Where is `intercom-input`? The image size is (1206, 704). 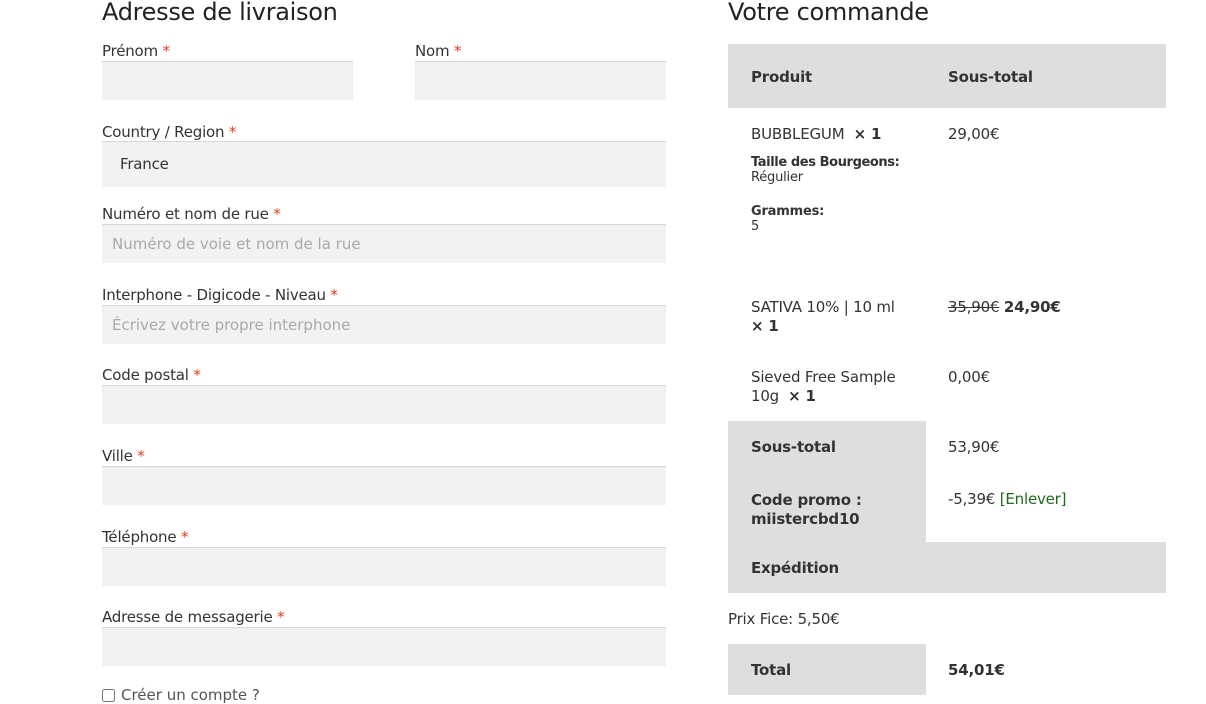
intercom-input is located at coordinates (384, 324).